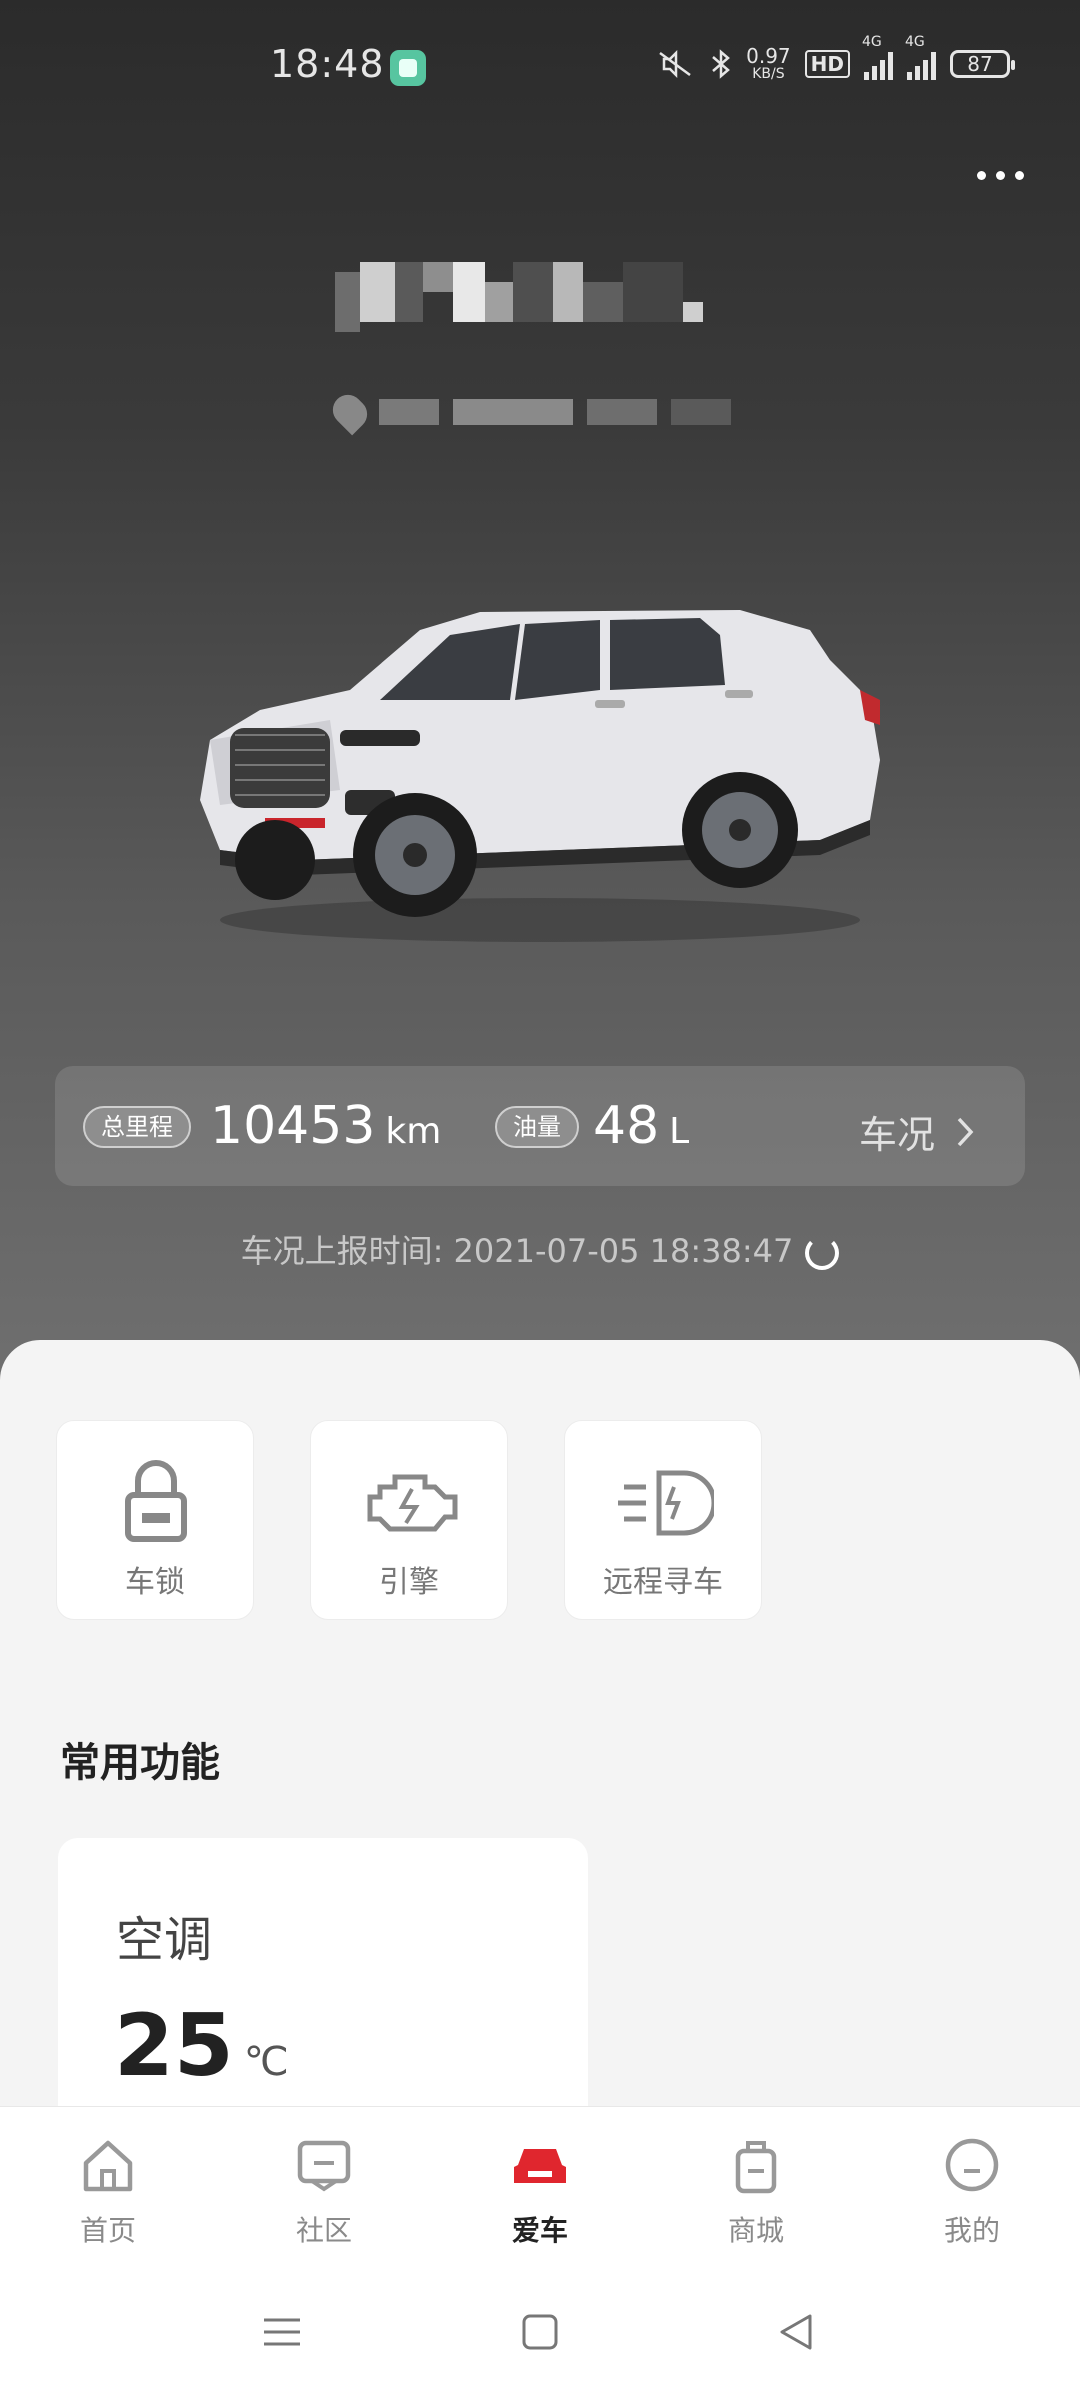 Image resolution: width=1080 pixels, height=2400 pixels. I want to click on tab-home: 首页, so click(108, 2195).